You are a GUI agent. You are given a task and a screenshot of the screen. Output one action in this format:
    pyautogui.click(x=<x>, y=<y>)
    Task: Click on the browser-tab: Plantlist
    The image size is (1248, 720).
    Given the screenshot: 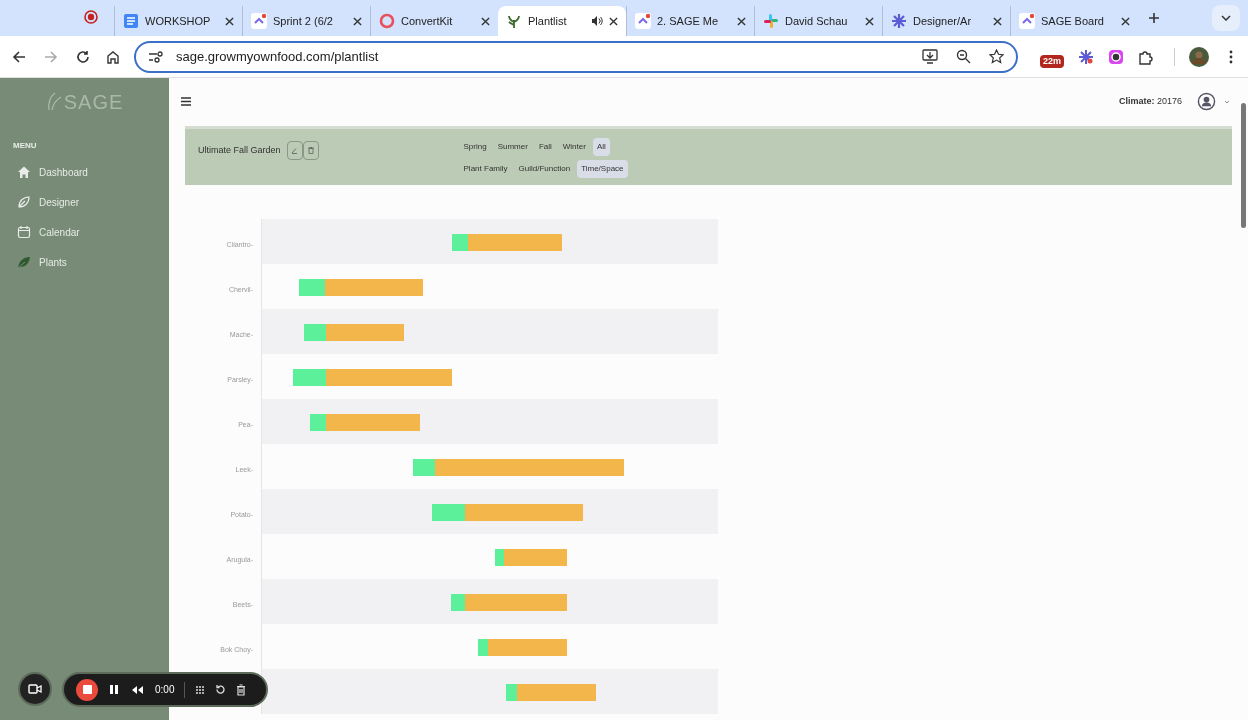 What is the action you would take?
    pyautogui.click(x=562, y=21)
    